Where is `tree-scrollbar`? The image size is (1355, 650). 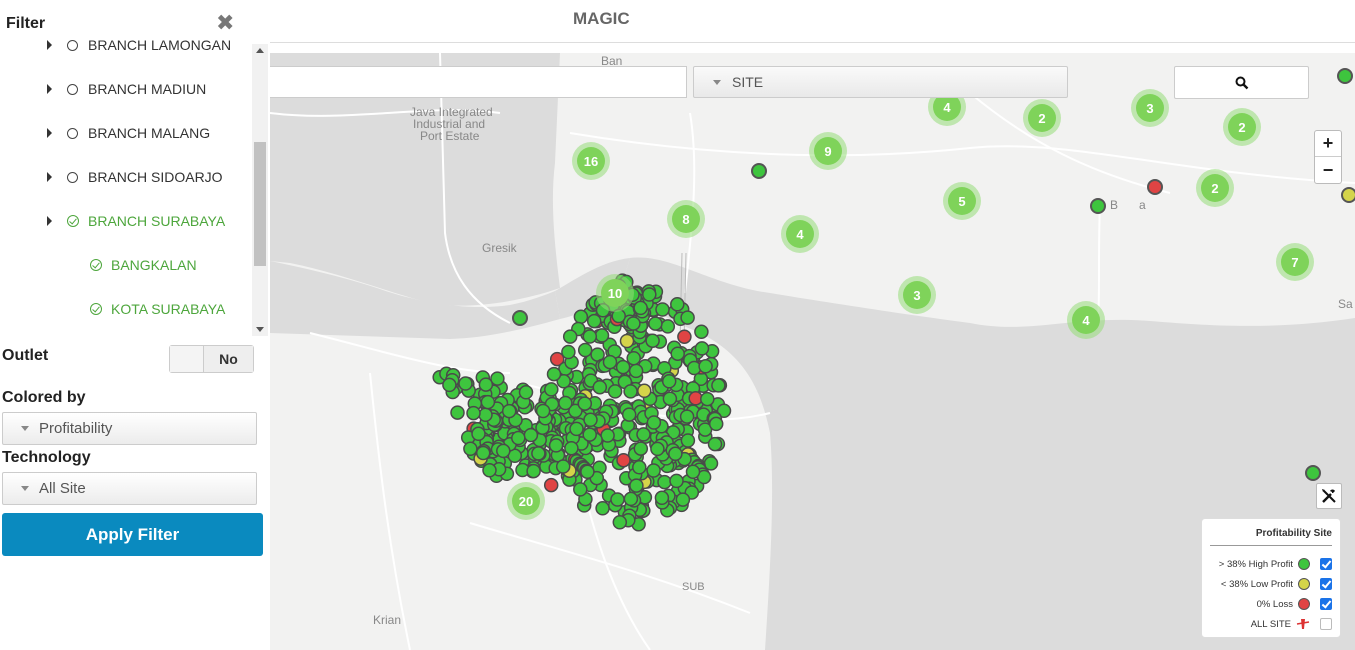 tree-scrollbar is located at coordinates (260, 190).